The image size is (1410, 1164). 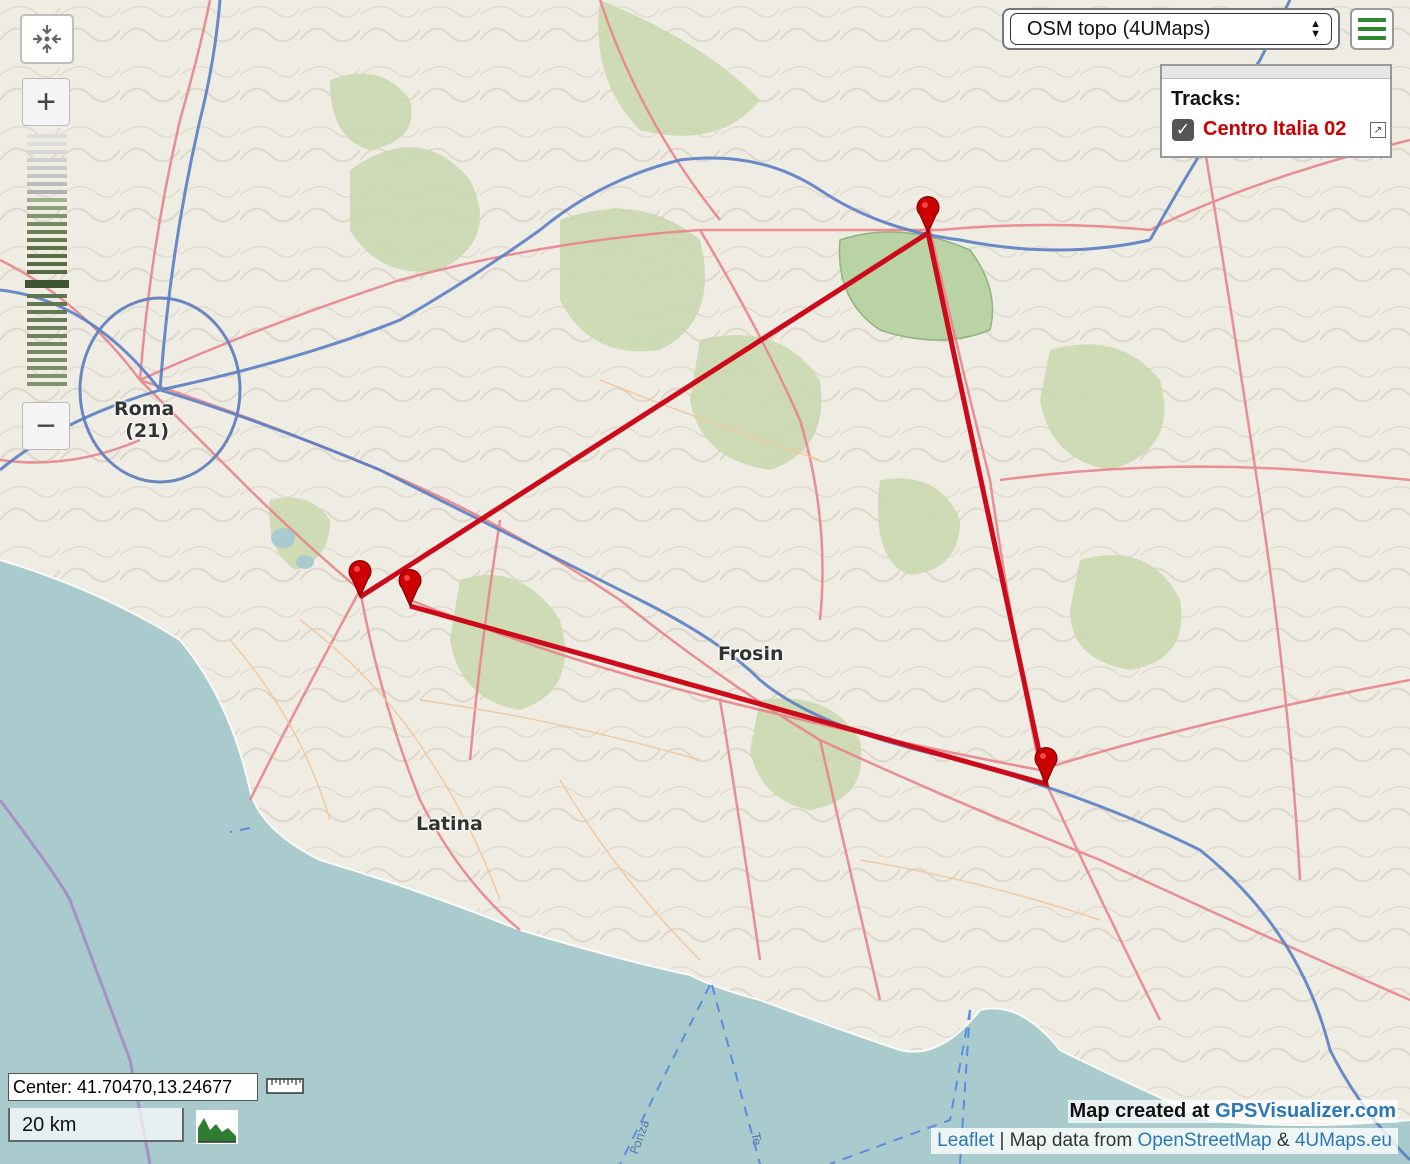 I want to click on map-credit: Map created at GPSVisualizer.com, so click(x=1232, y=1111).